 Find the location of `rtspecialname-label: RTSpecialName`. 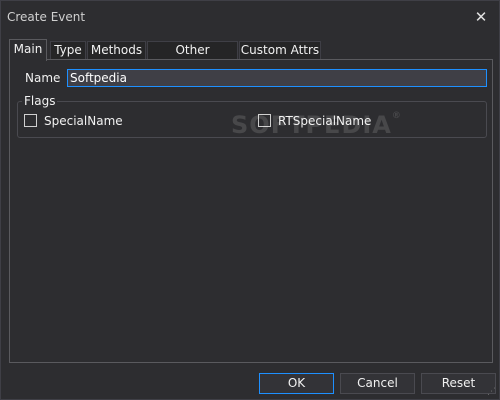

rtspecialname-label: RTSpecialName is located at coordinates (325, 121).